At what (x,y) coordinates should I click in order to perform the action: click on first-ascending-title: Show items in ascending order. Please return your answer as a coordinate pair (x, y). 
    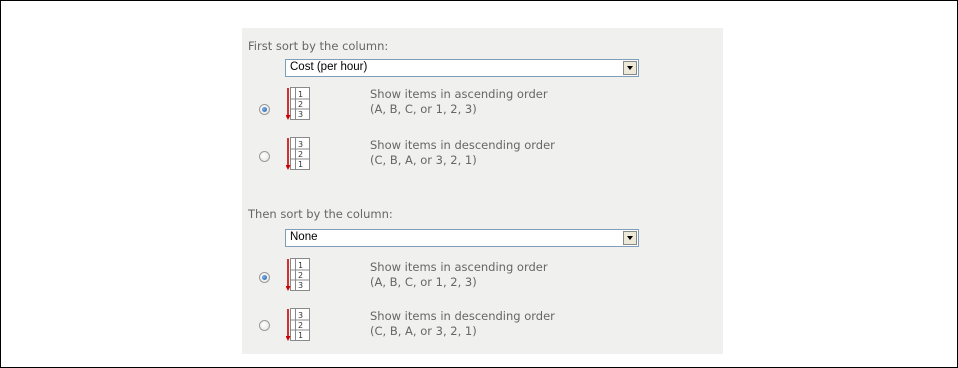
    Looking at the image, I should click on (459, 94).